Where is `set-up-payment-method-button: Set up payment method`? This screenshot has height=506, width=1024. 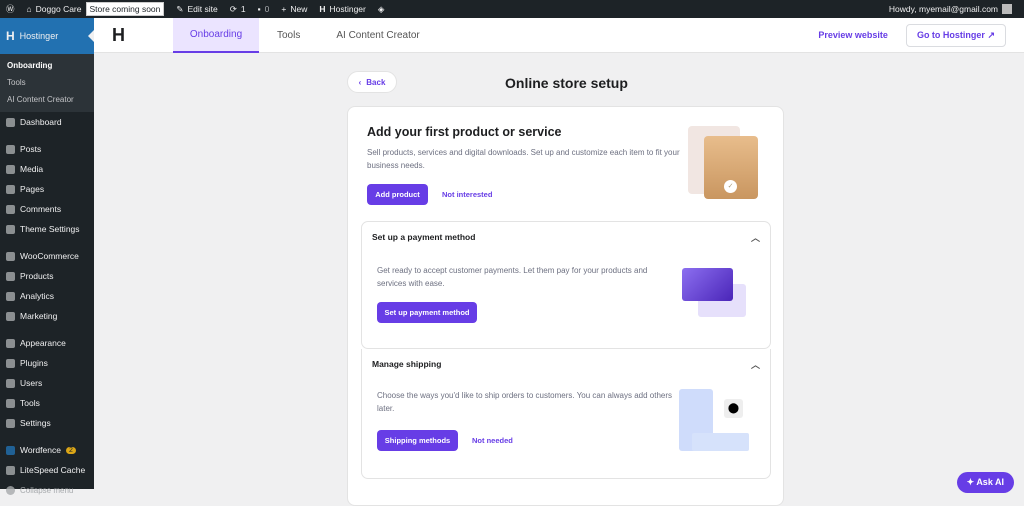
set-up-payment-method-button: Set up payment method is located at coordinates (427, 312).